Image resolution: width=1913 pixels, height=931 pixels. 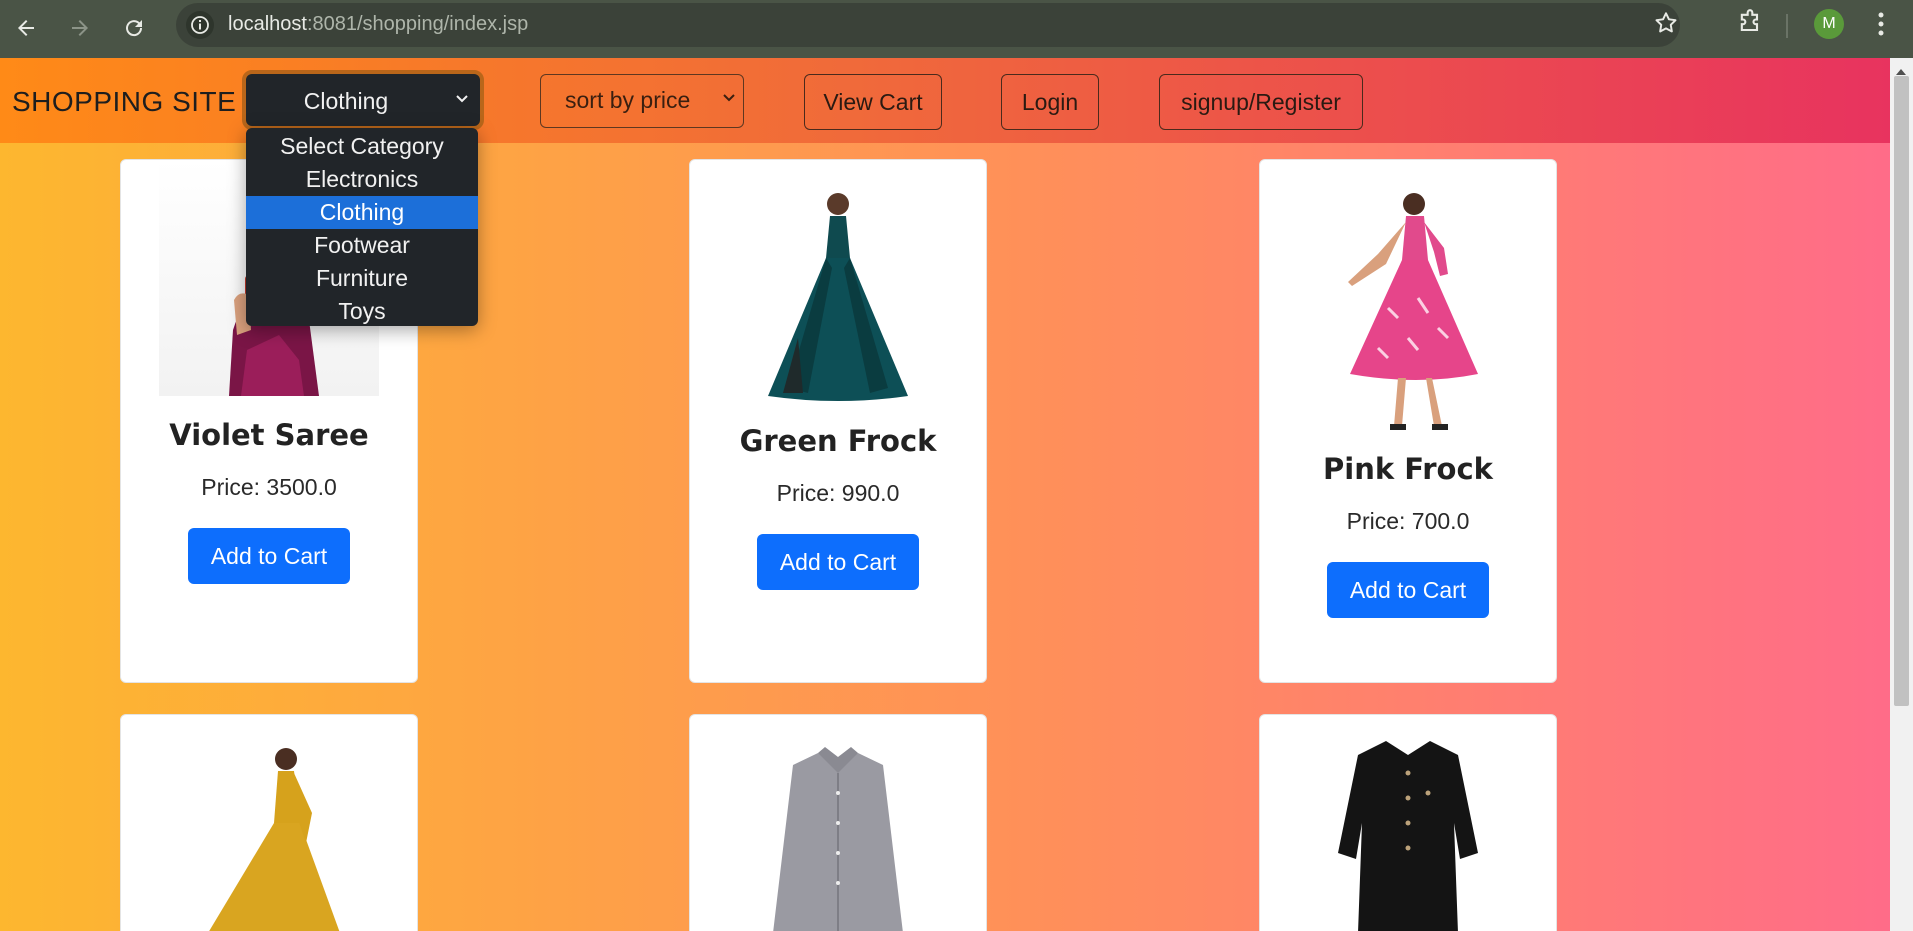 I want to click on extensions-puzzle-icon, so click(x=1750, y=25).